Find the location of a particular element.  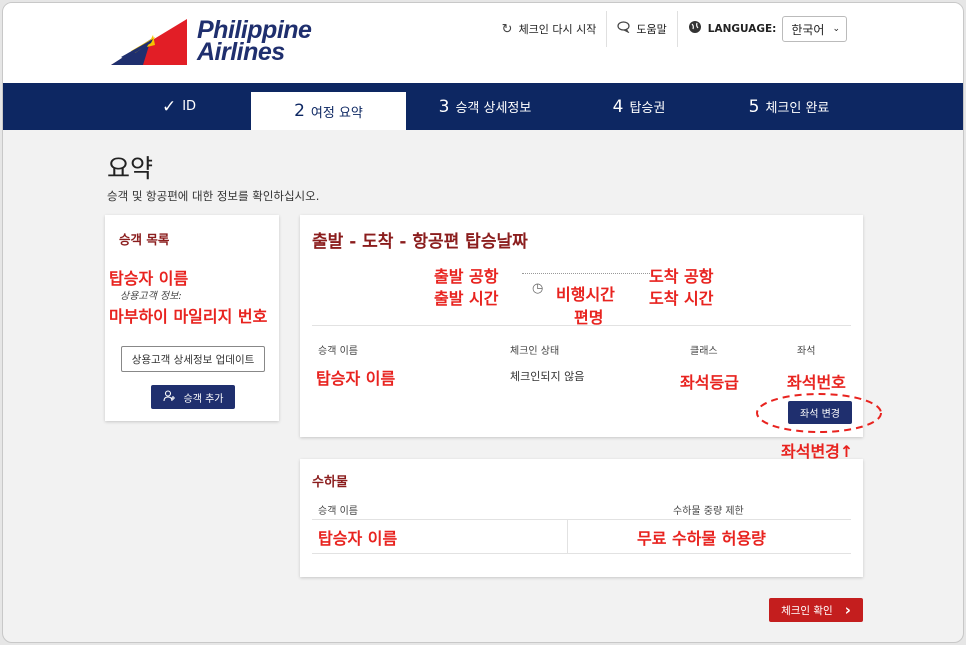

step-label: 탑승권 is located at coordinates (647, 108).